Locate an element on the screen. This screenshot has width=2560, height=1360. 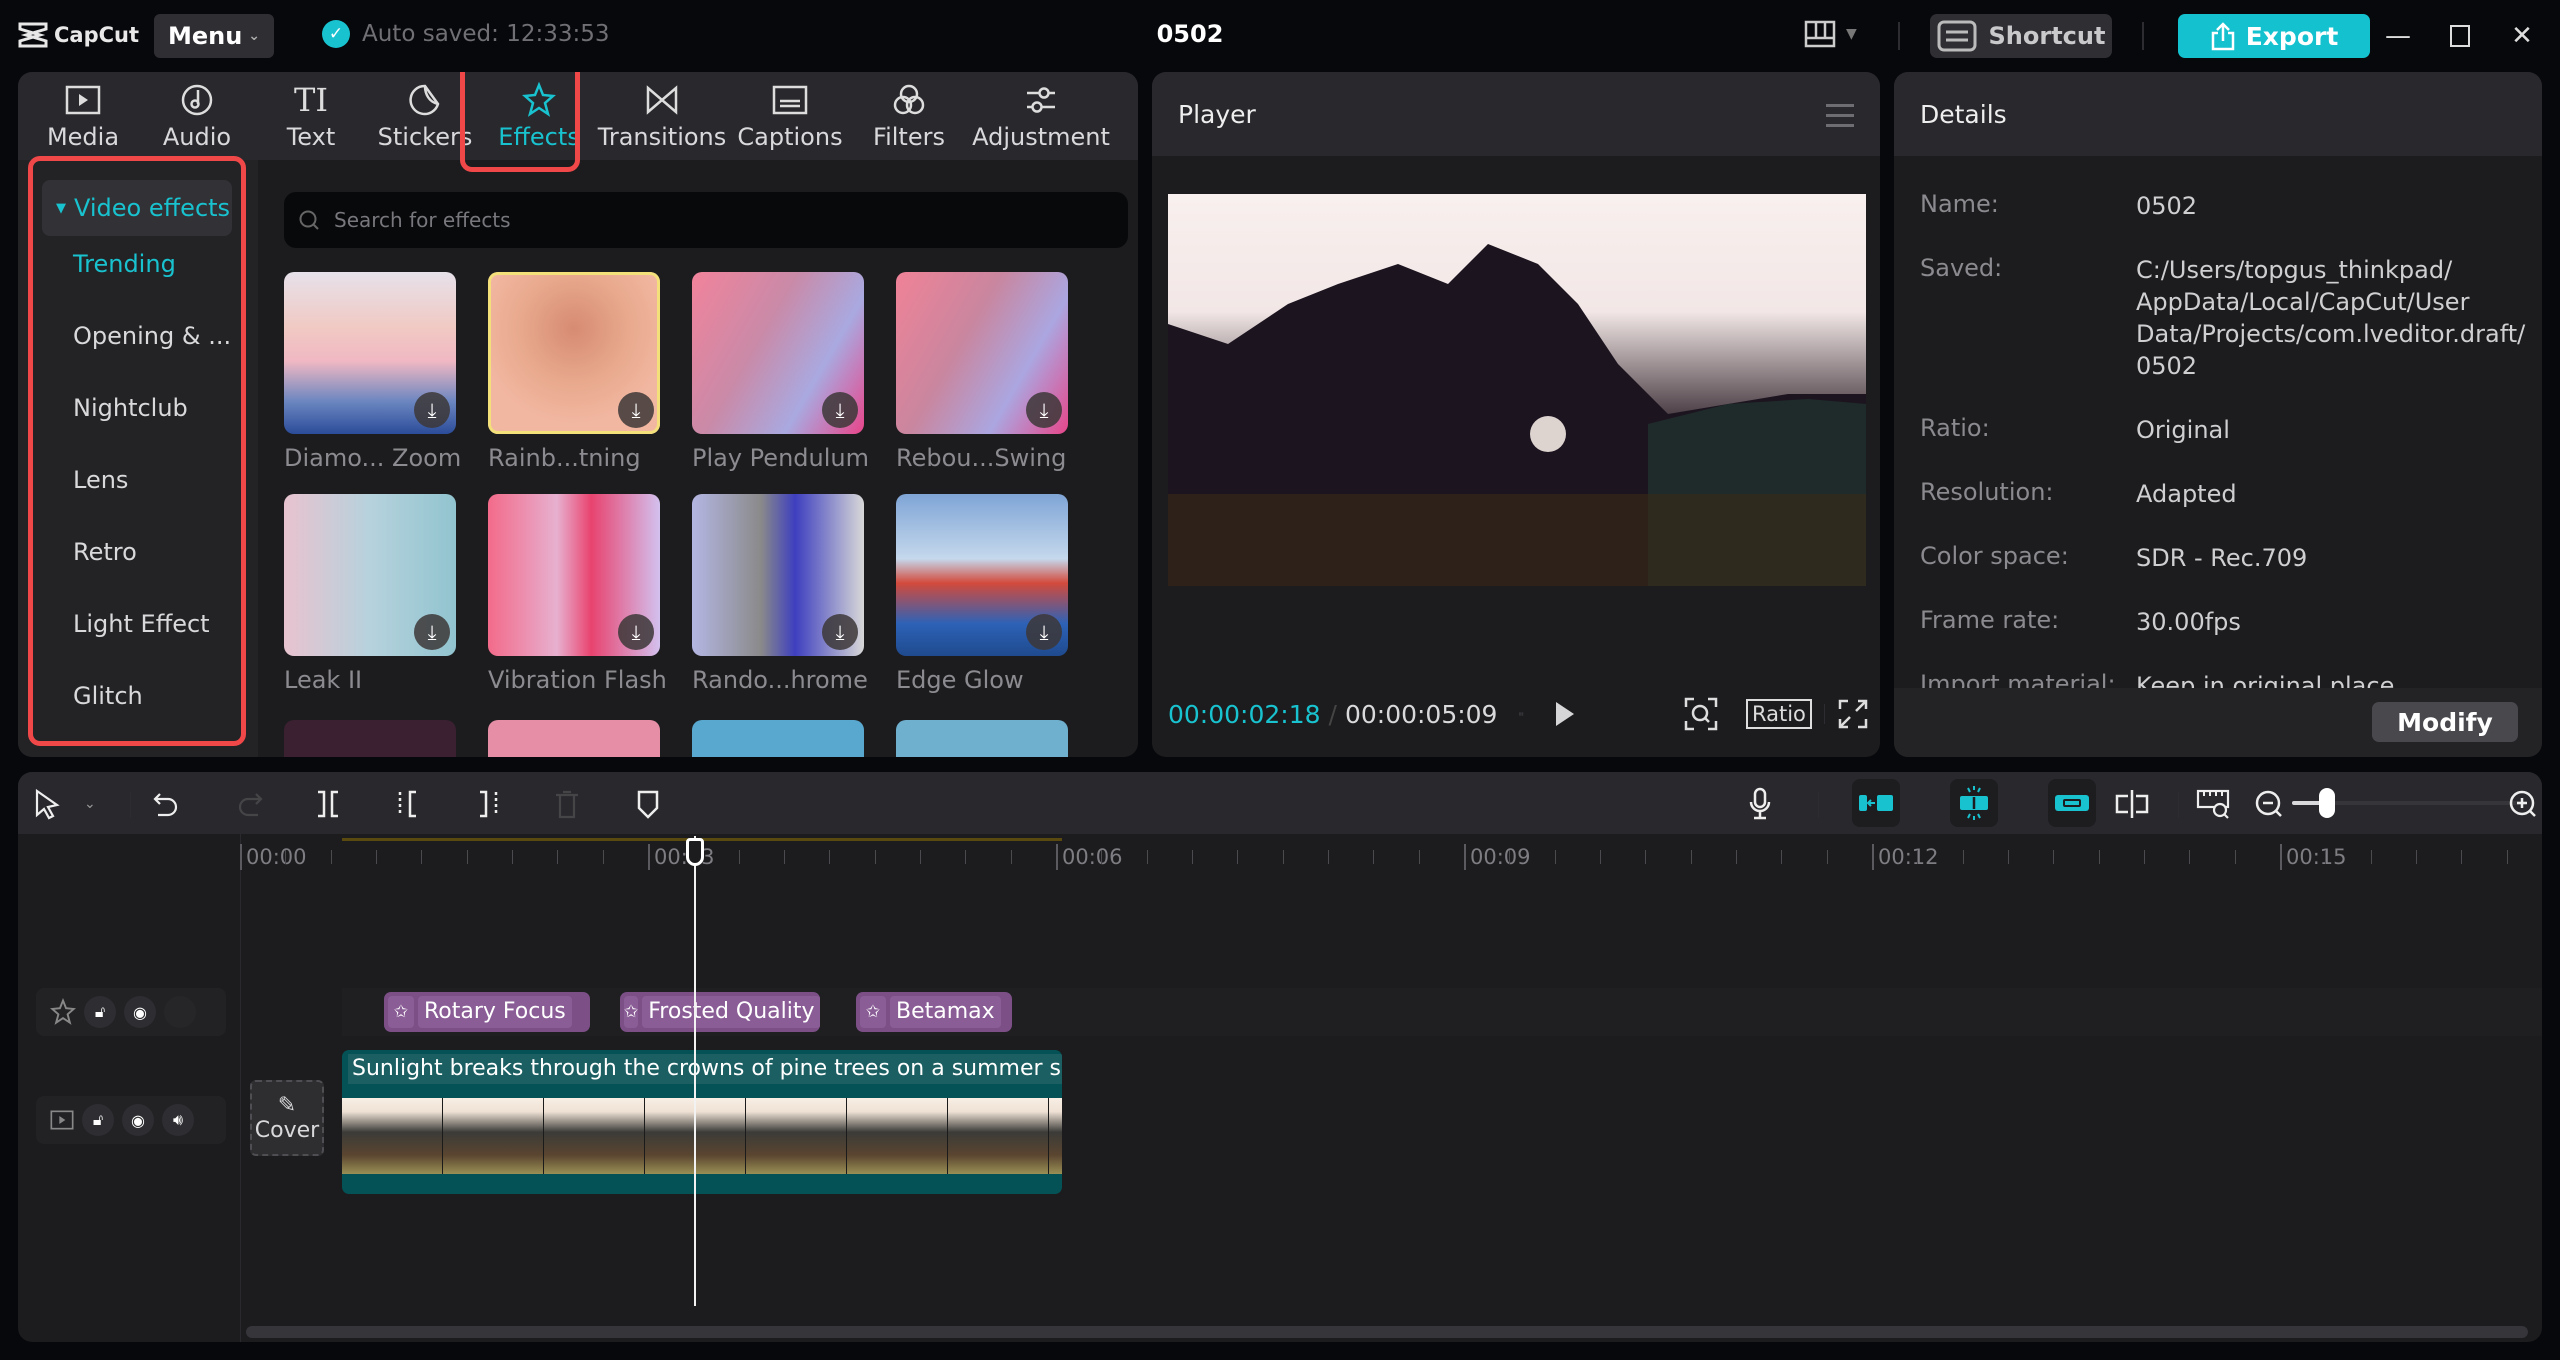
playhead-line is located at coordinates (695, 1071).